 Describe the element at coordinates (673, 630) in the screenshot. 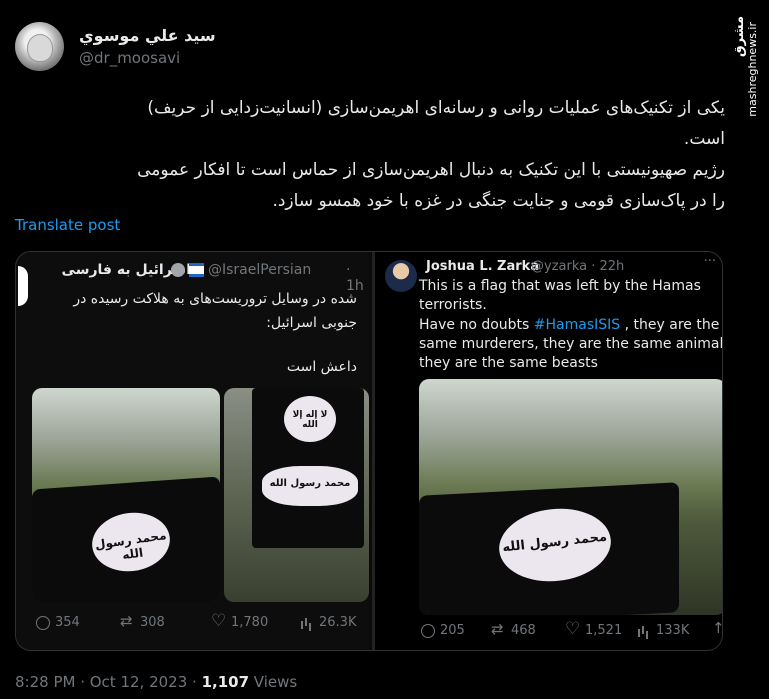

I see `right-views-count: 133K` at that location.